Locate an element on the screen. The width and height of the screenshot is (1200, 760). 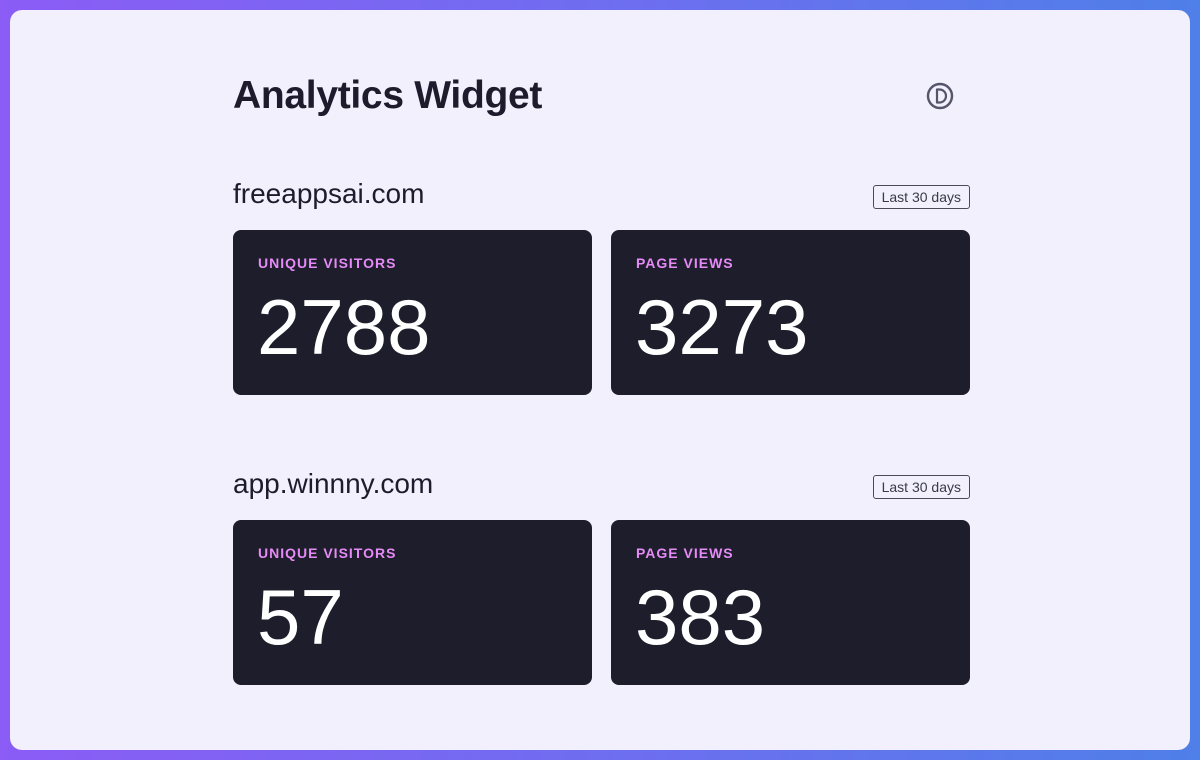
page-views-card: PAGE VIEWS 3273 is located at coordinates (790, 312).